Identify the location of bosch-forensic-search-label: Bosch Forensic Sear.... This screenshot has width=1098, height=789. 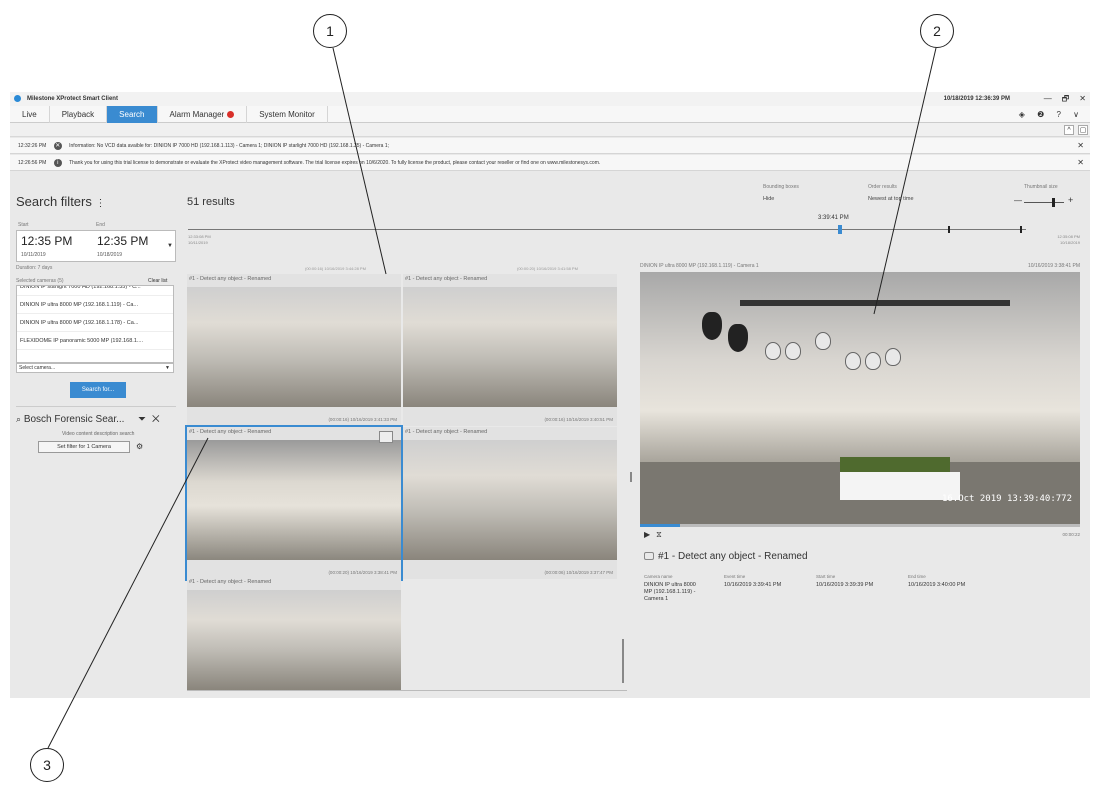
(74, 419).